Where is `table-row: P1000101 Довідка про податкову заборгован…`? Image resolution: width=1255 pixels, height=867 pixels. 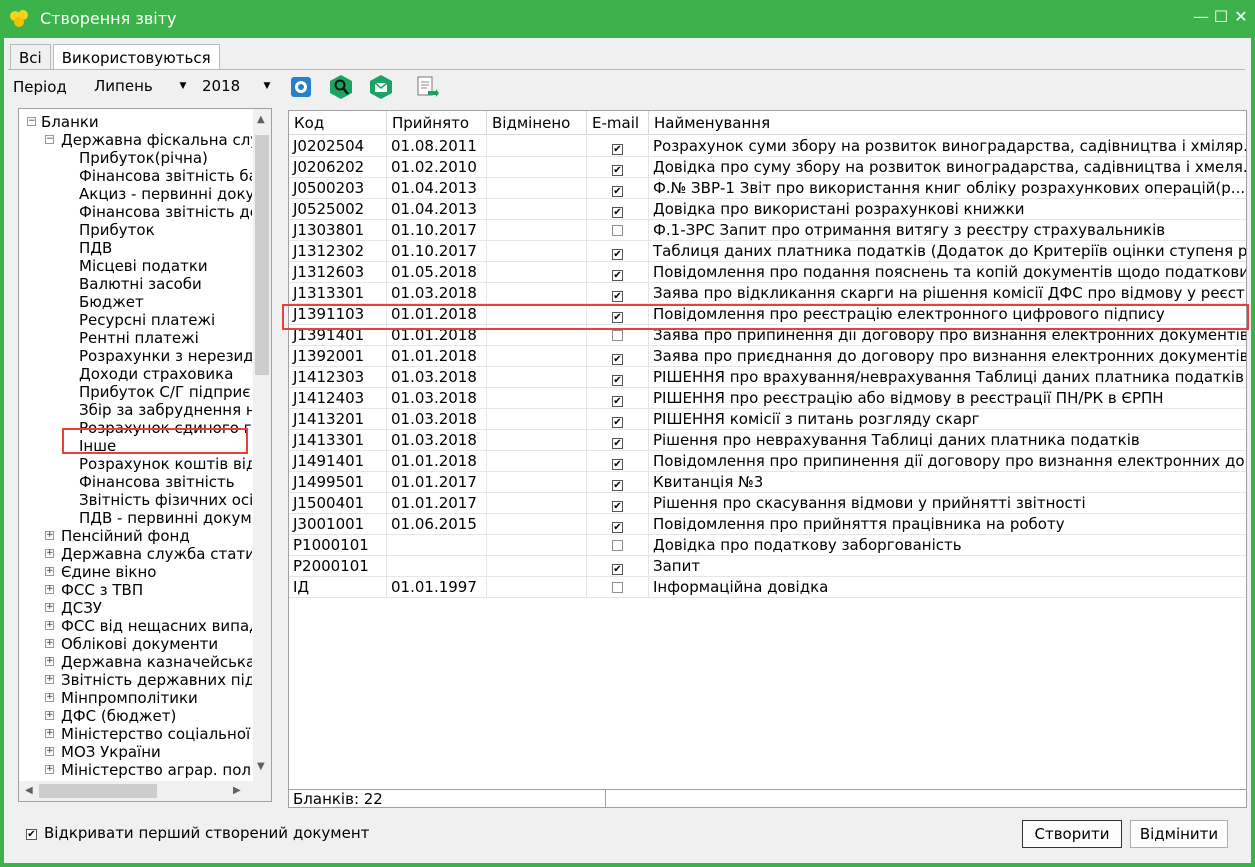 table-row: P1000101 Довідка про податкову заборгован… is located at coordinates (767, 545).